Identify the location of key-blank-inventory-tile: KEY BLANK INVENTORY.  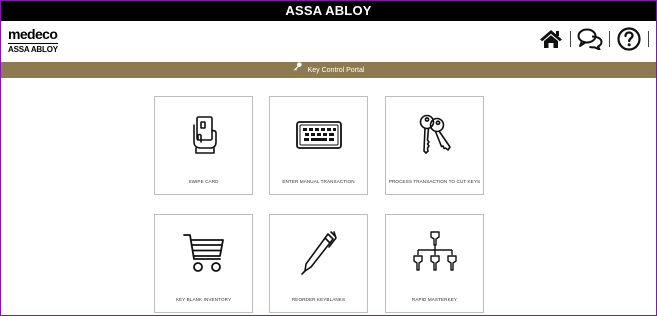
(203, 263).